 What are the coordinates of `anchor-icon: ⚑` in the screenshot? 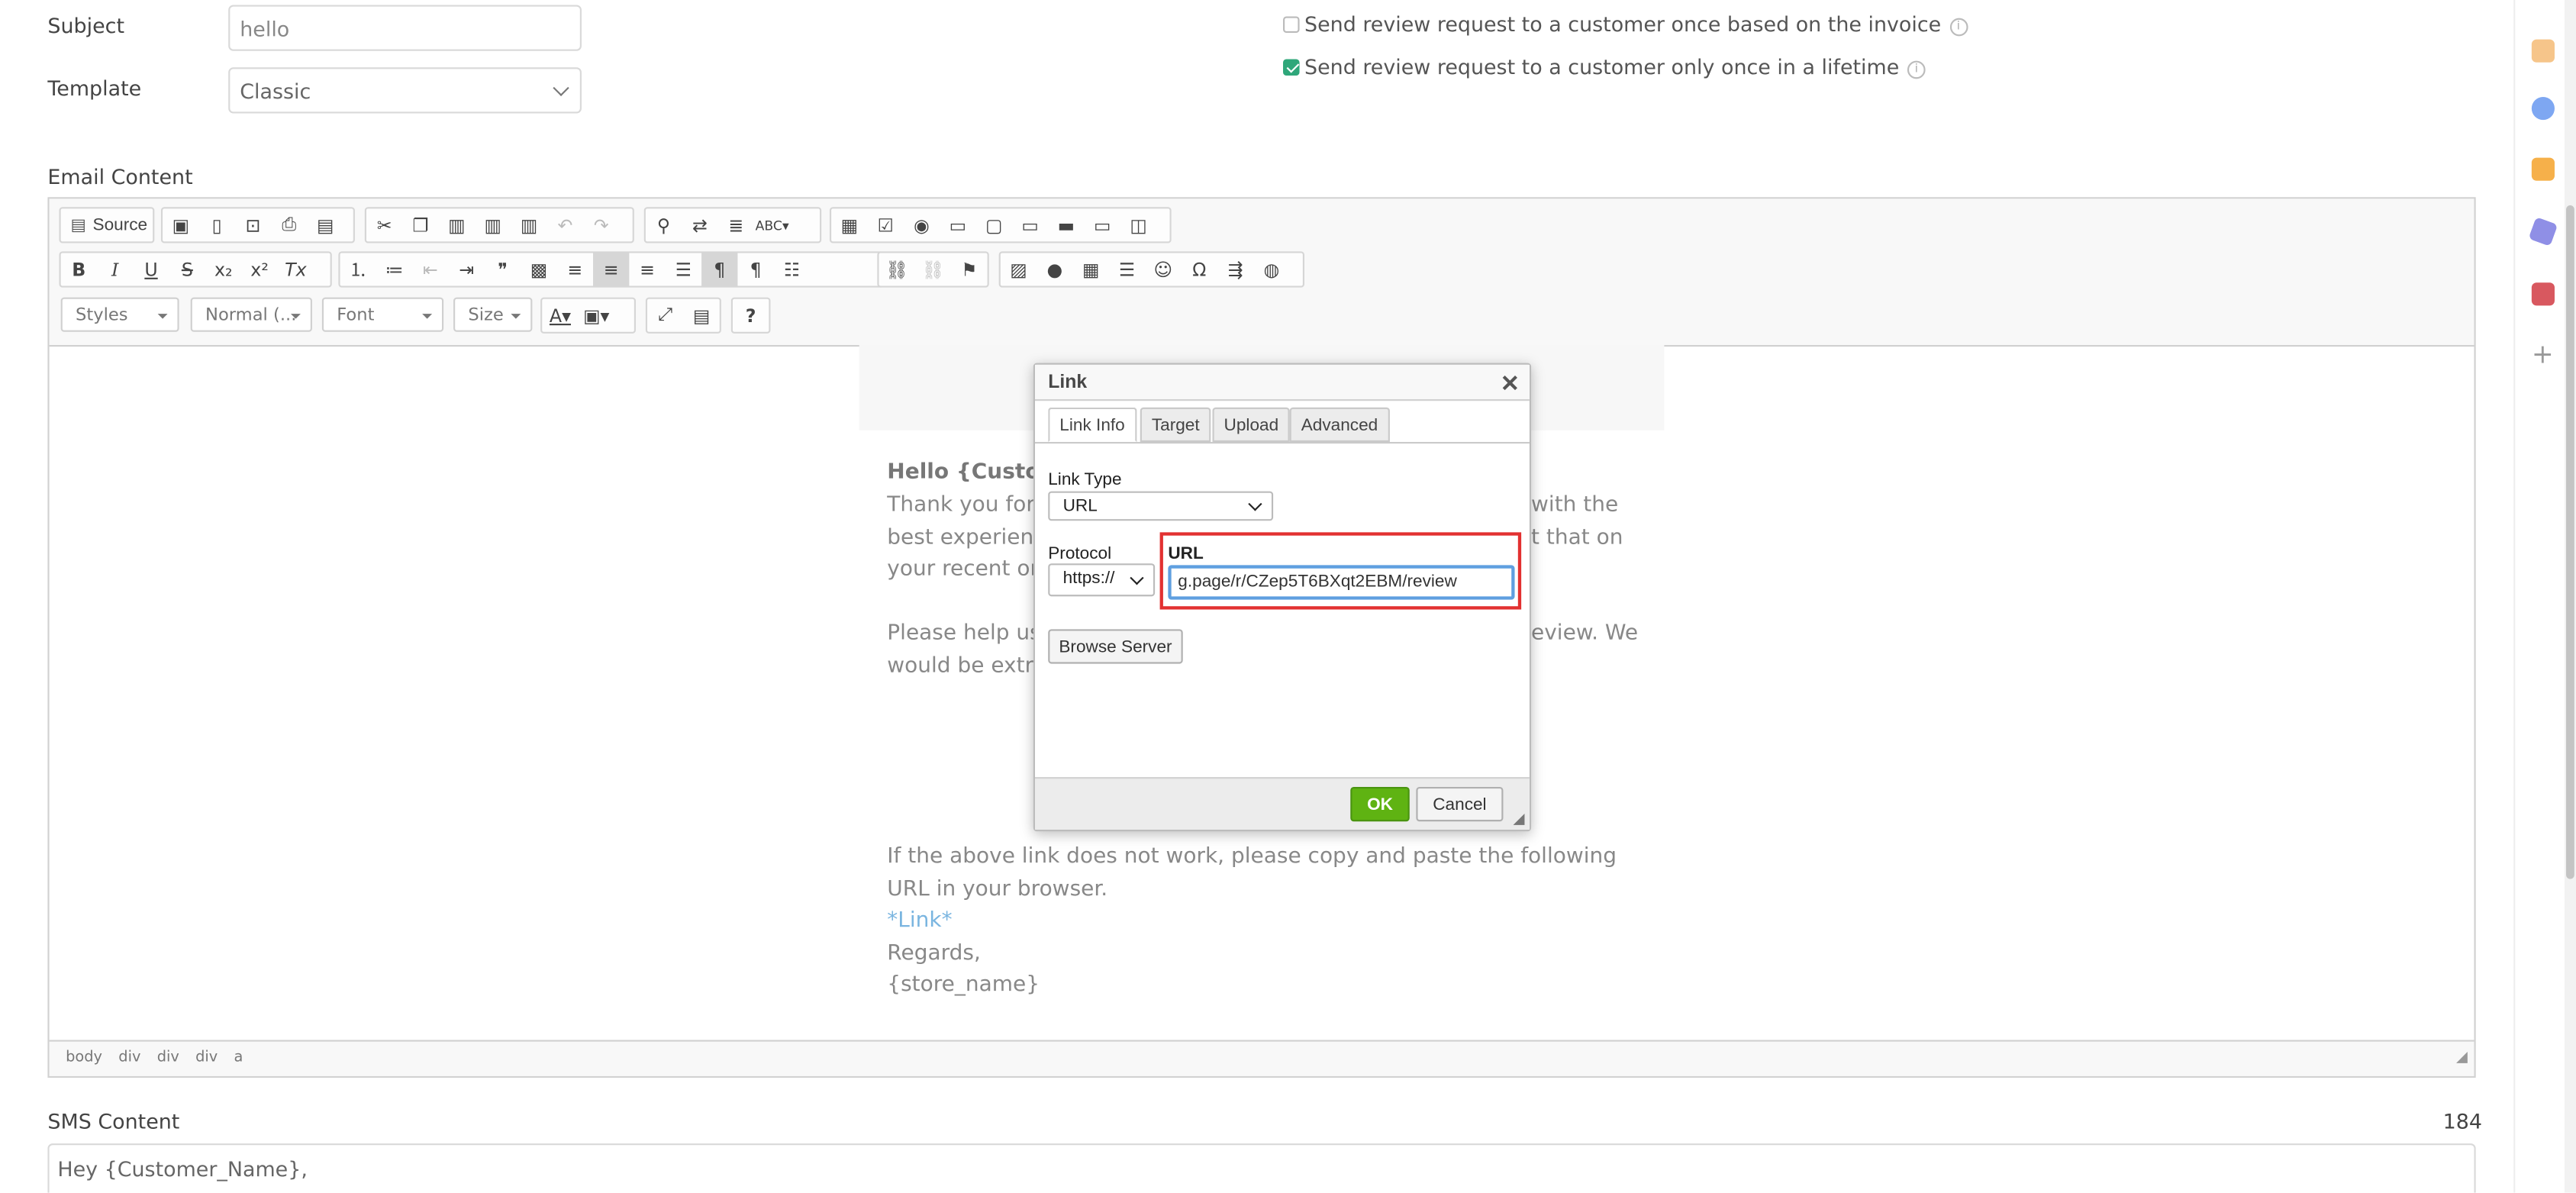 It's located at (969, 269).